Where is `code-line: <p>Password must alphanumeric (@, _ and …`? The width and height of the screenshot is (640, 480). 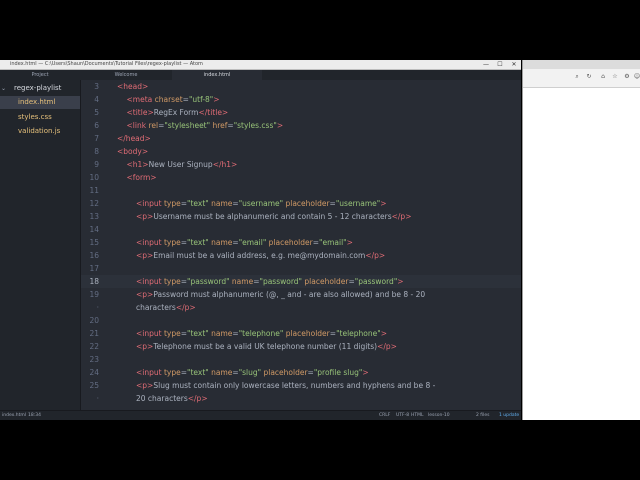 code-line: <p>Password must alphanumeric (@, _ and … is located at coordinates (280, 294).